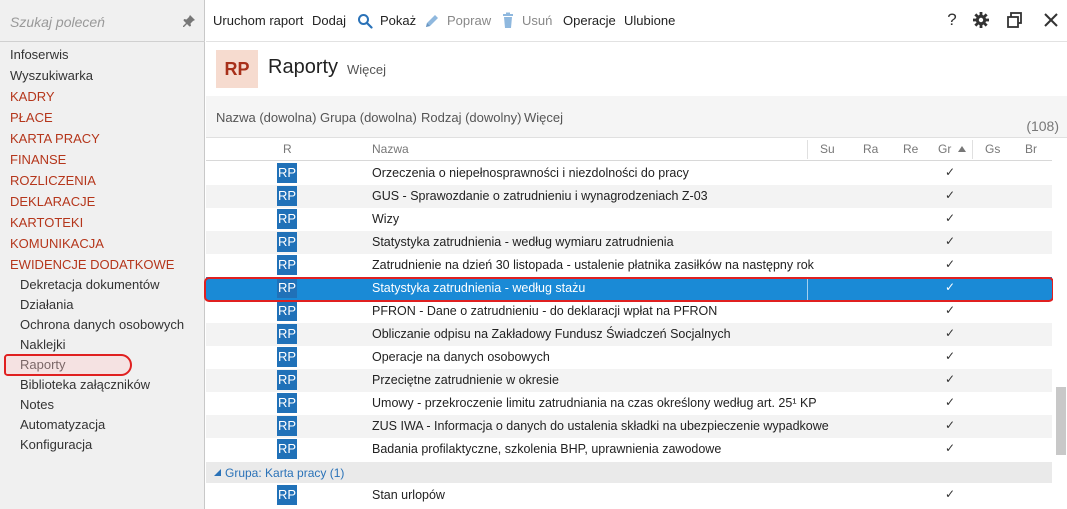 The height and width of the screenshot is (509, 1067). I want to click on grid-header: R Nazwa Su Ra Re Gr Gs Br, so click(629, 149).